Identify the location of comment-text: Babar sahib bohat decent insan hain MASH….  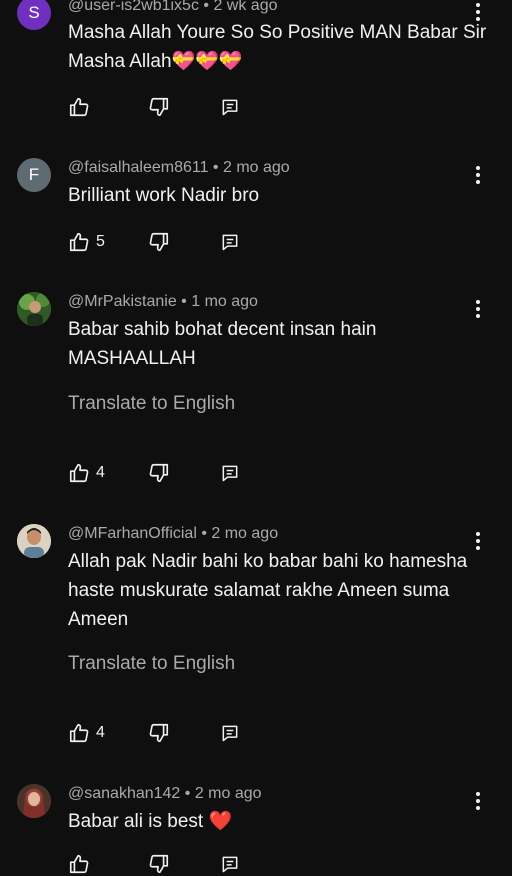
(222, 344).